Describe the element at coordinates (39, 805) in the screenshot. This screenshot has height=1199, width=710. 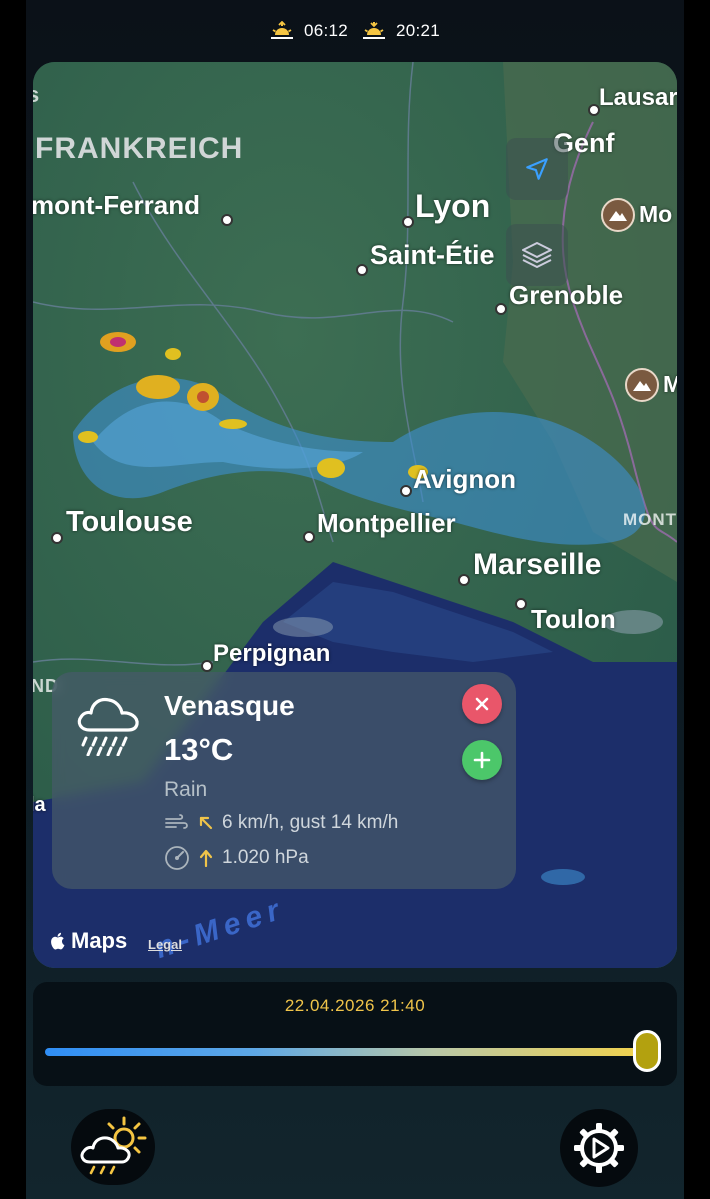
I see `map-label-la: la` at that location.